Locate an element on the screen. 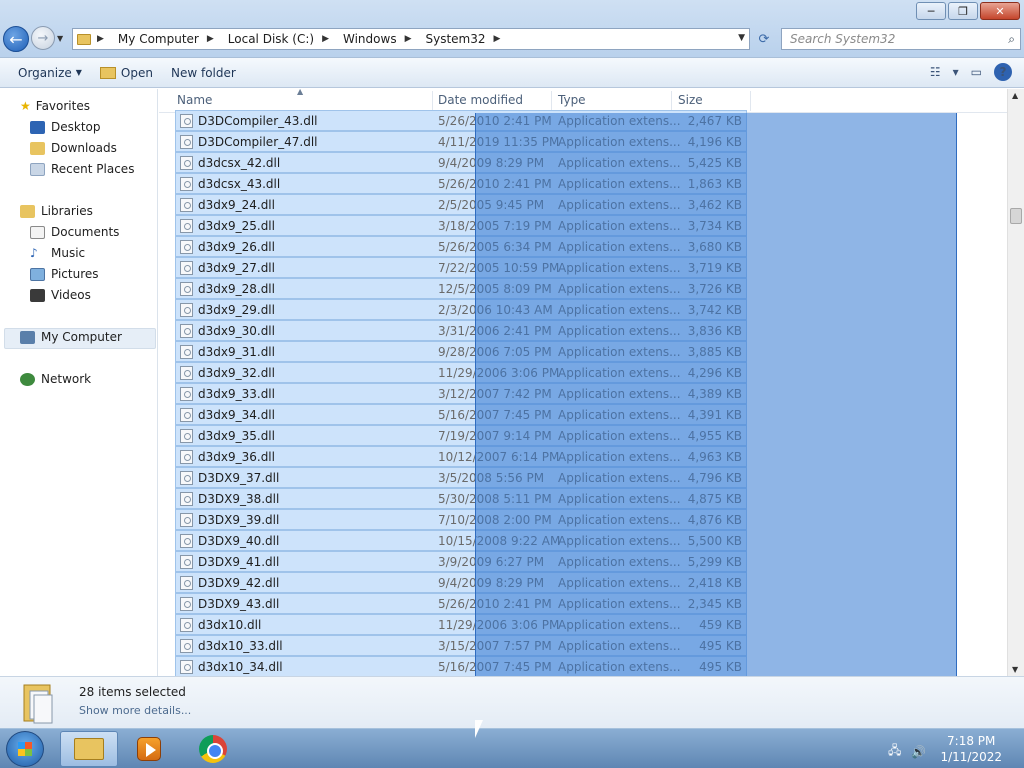 This screenshot has width=1024, height=768. search-input: Search System32 ⌕ is located at coordinates (901, 39).